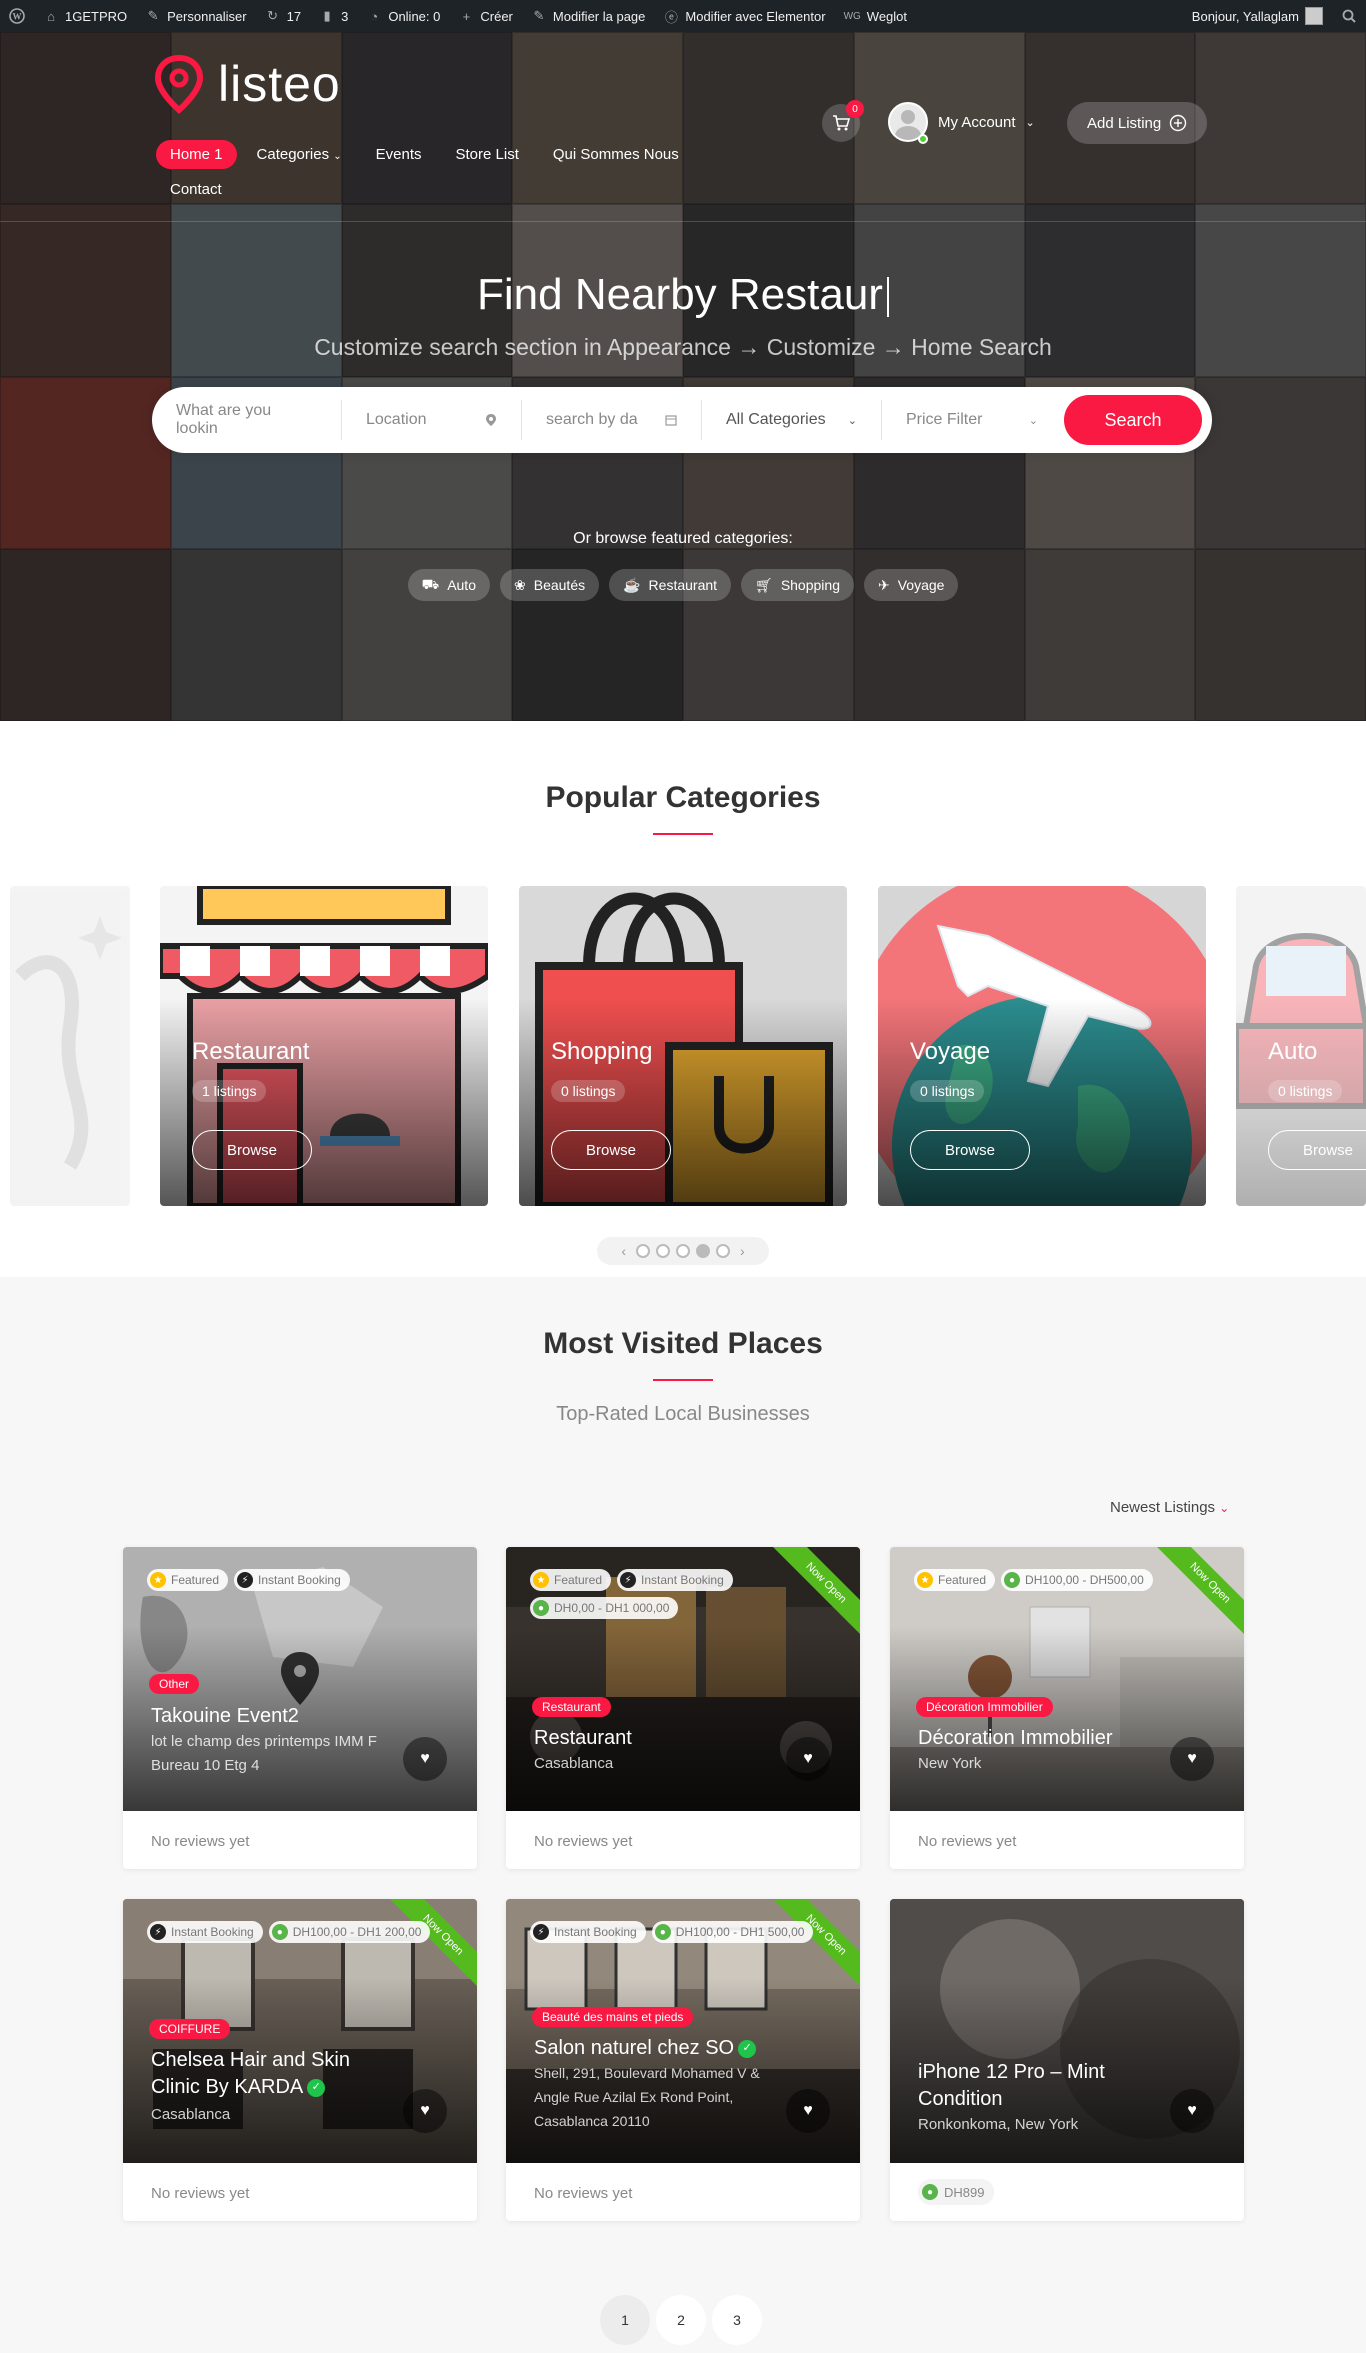 Image resolution: width=1366 pixels, height=2353 pixels. I want to click on elementor-icon: ⓔ, so click(671, 17).